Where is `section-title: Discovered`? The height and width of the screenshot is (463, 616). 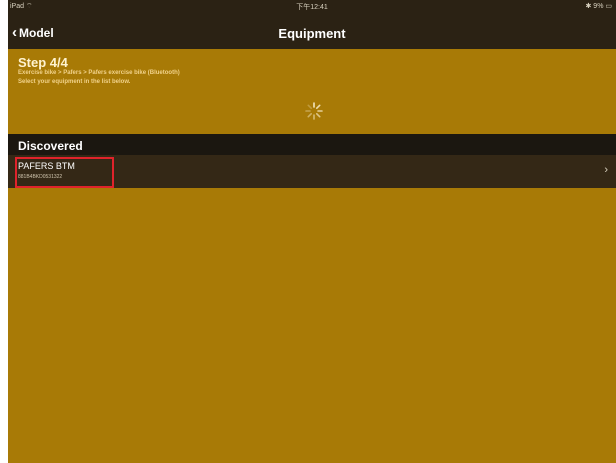 section-title: Discovered is located at coordinates (50, 146).